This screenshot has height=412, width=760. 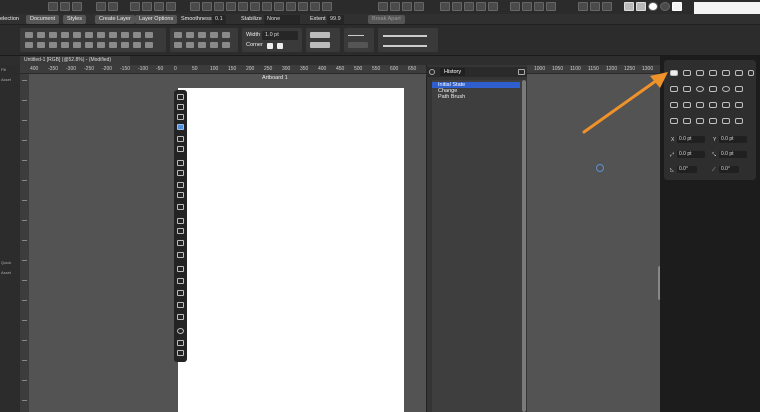 I want to click on history-scroll-thumb, so click(x=524, y=246).